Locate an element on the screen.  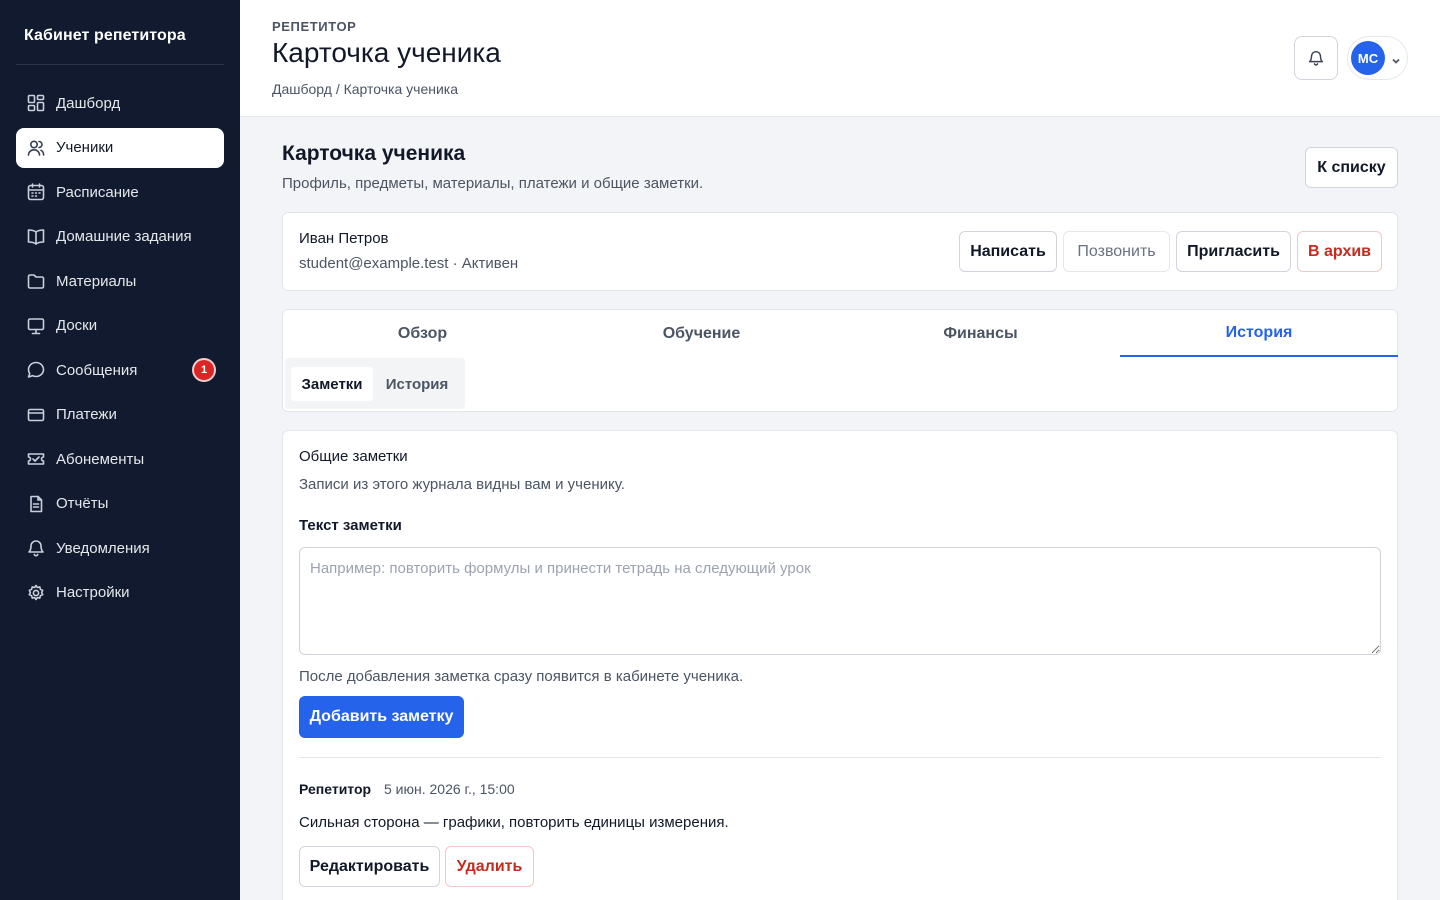
sidebar-item-boards: Доски is located at coordinates (120, 326).